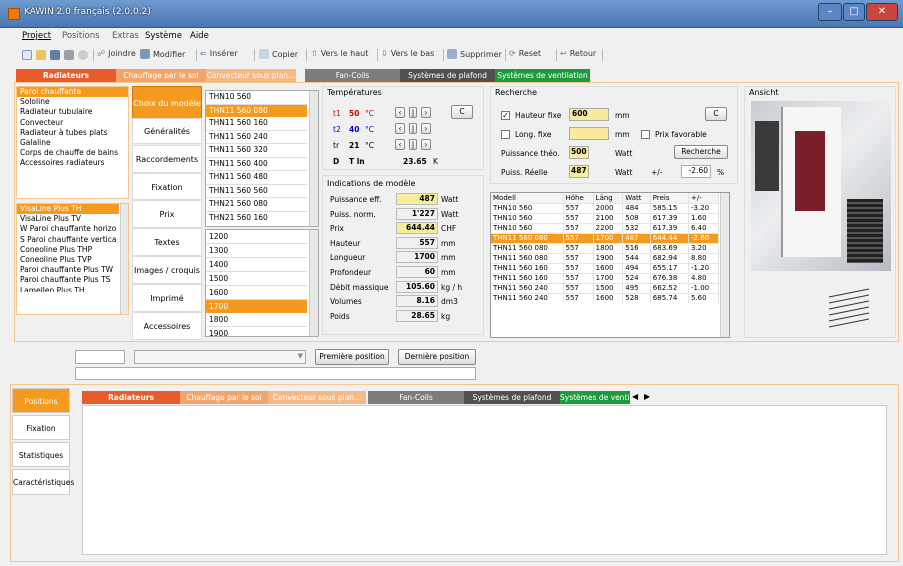 The width and height of the screenshot is (903, 566). What do you see at coordinates (72, 112) in the screenshot?
I see `list-item: Radiateur tubulaire` at bounding box center [72, 112].